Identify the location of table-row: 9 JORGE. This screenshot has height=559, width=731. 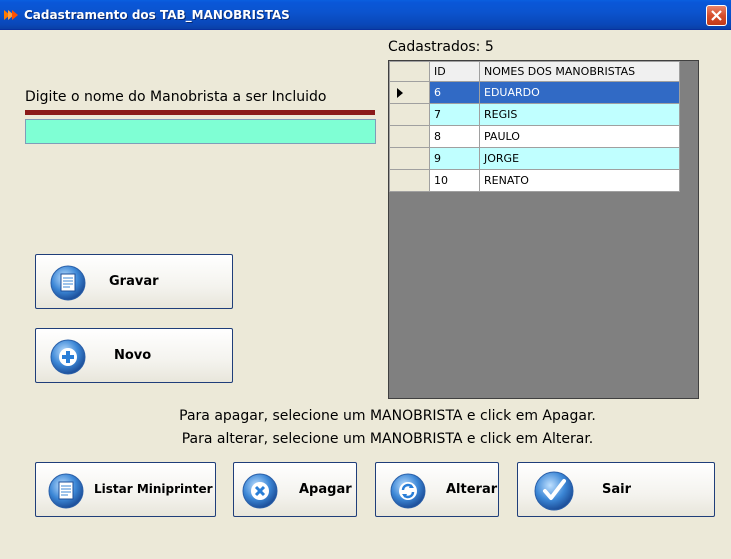
(534, 158).